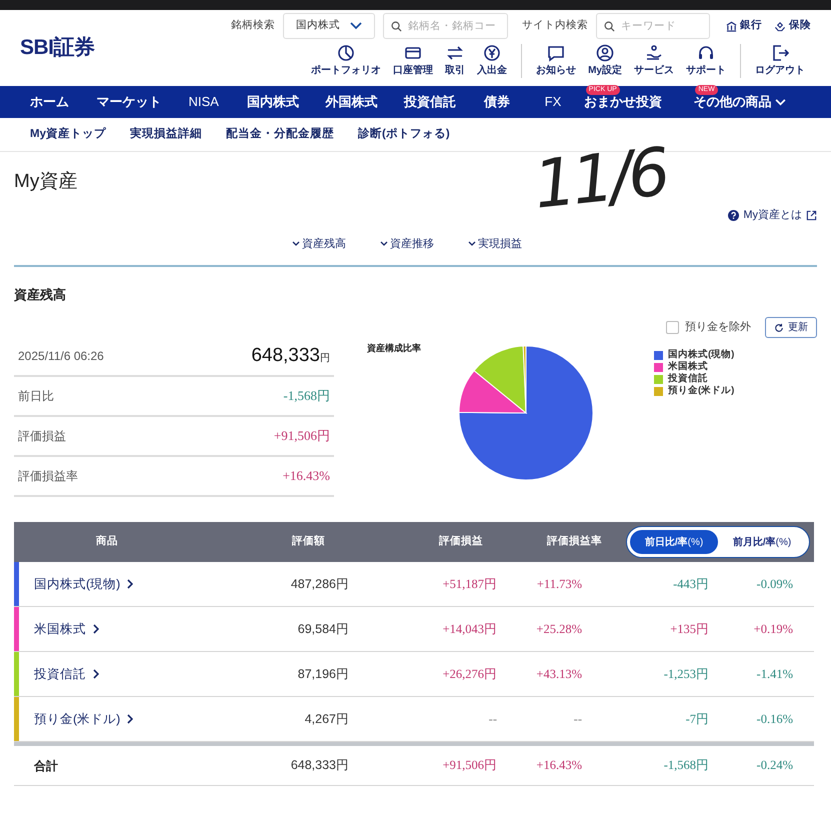 This screenshot has width=831, height=818. Describe the element at coordinates (553, 102) in the screenshot. I see `nav-item: FX` at that location.